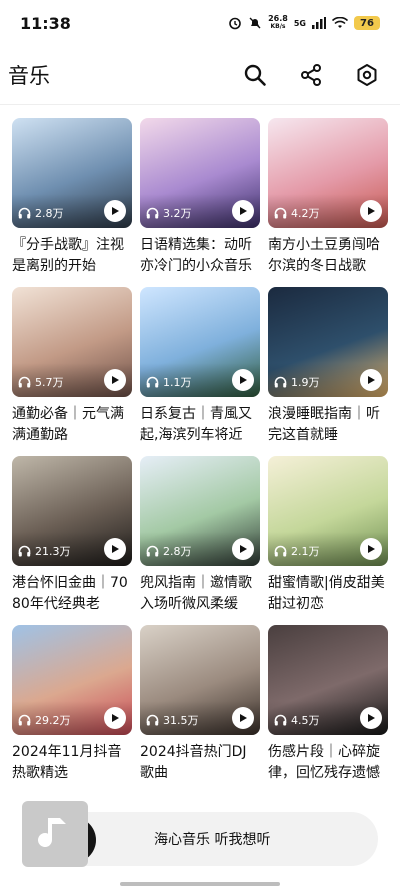  I want to click on player-title: 海心音乐 听我想听, so click(212, 840).